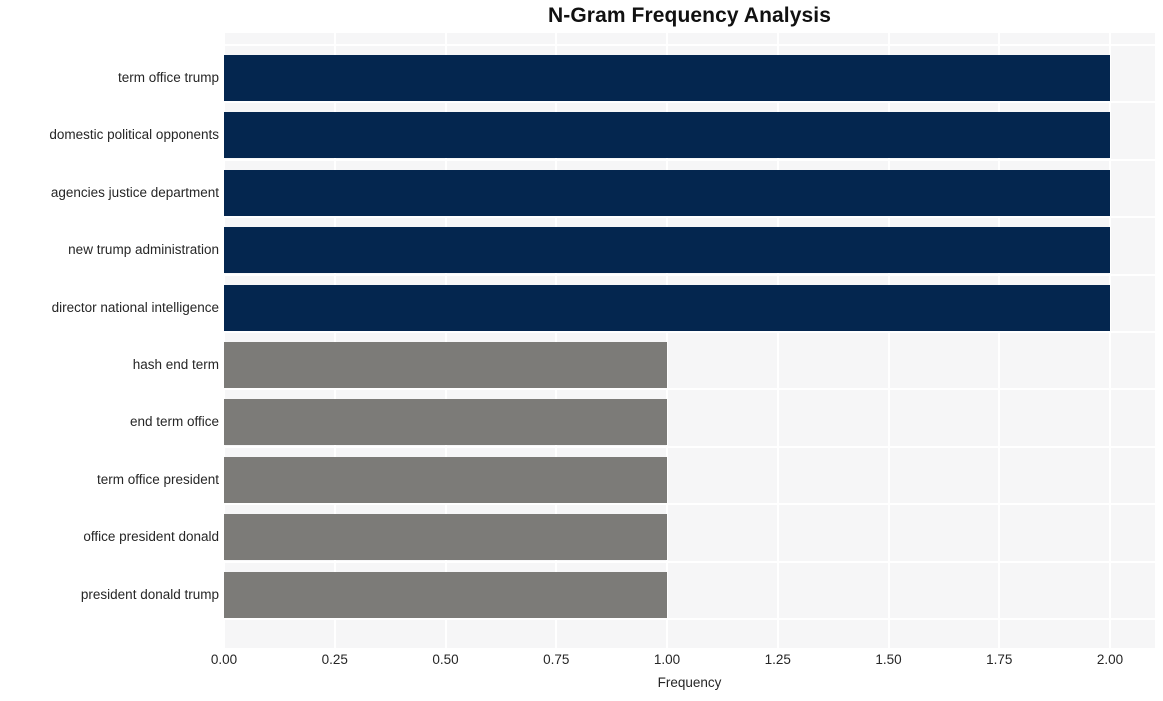 This screenshot has width=1163, height=701. What do you see at coordinates (149, 594) in the screenshot?
I see `y-axis-tick-label: president donald trump` at bounding box center [149, 594].